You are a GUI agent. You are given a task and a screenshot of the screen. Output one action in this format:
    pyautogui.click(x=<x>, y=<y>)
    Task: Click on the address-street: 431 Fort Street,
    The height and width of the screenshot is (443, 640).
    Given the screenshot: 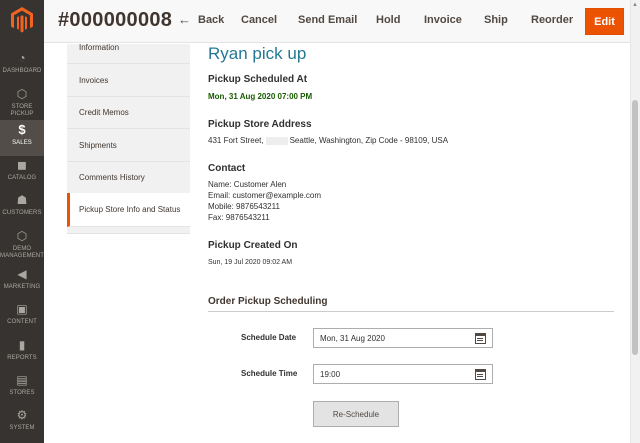 What is the action you would take?
    pyautogui.click(x=236, y=140)
    